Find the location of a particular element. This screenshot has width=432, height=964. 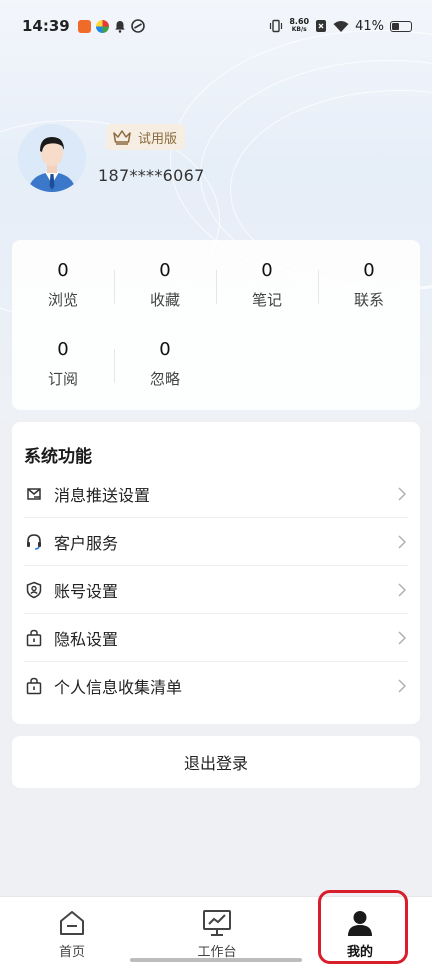

stat-ignored: 0 忽略 is located at coordinates (165, 364).